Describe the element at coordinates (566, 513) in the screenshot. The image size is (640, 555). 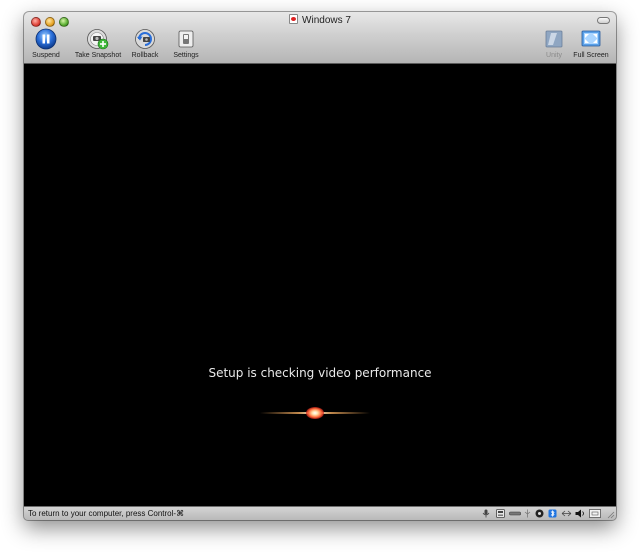
I see `keyboard-icon` at that location.